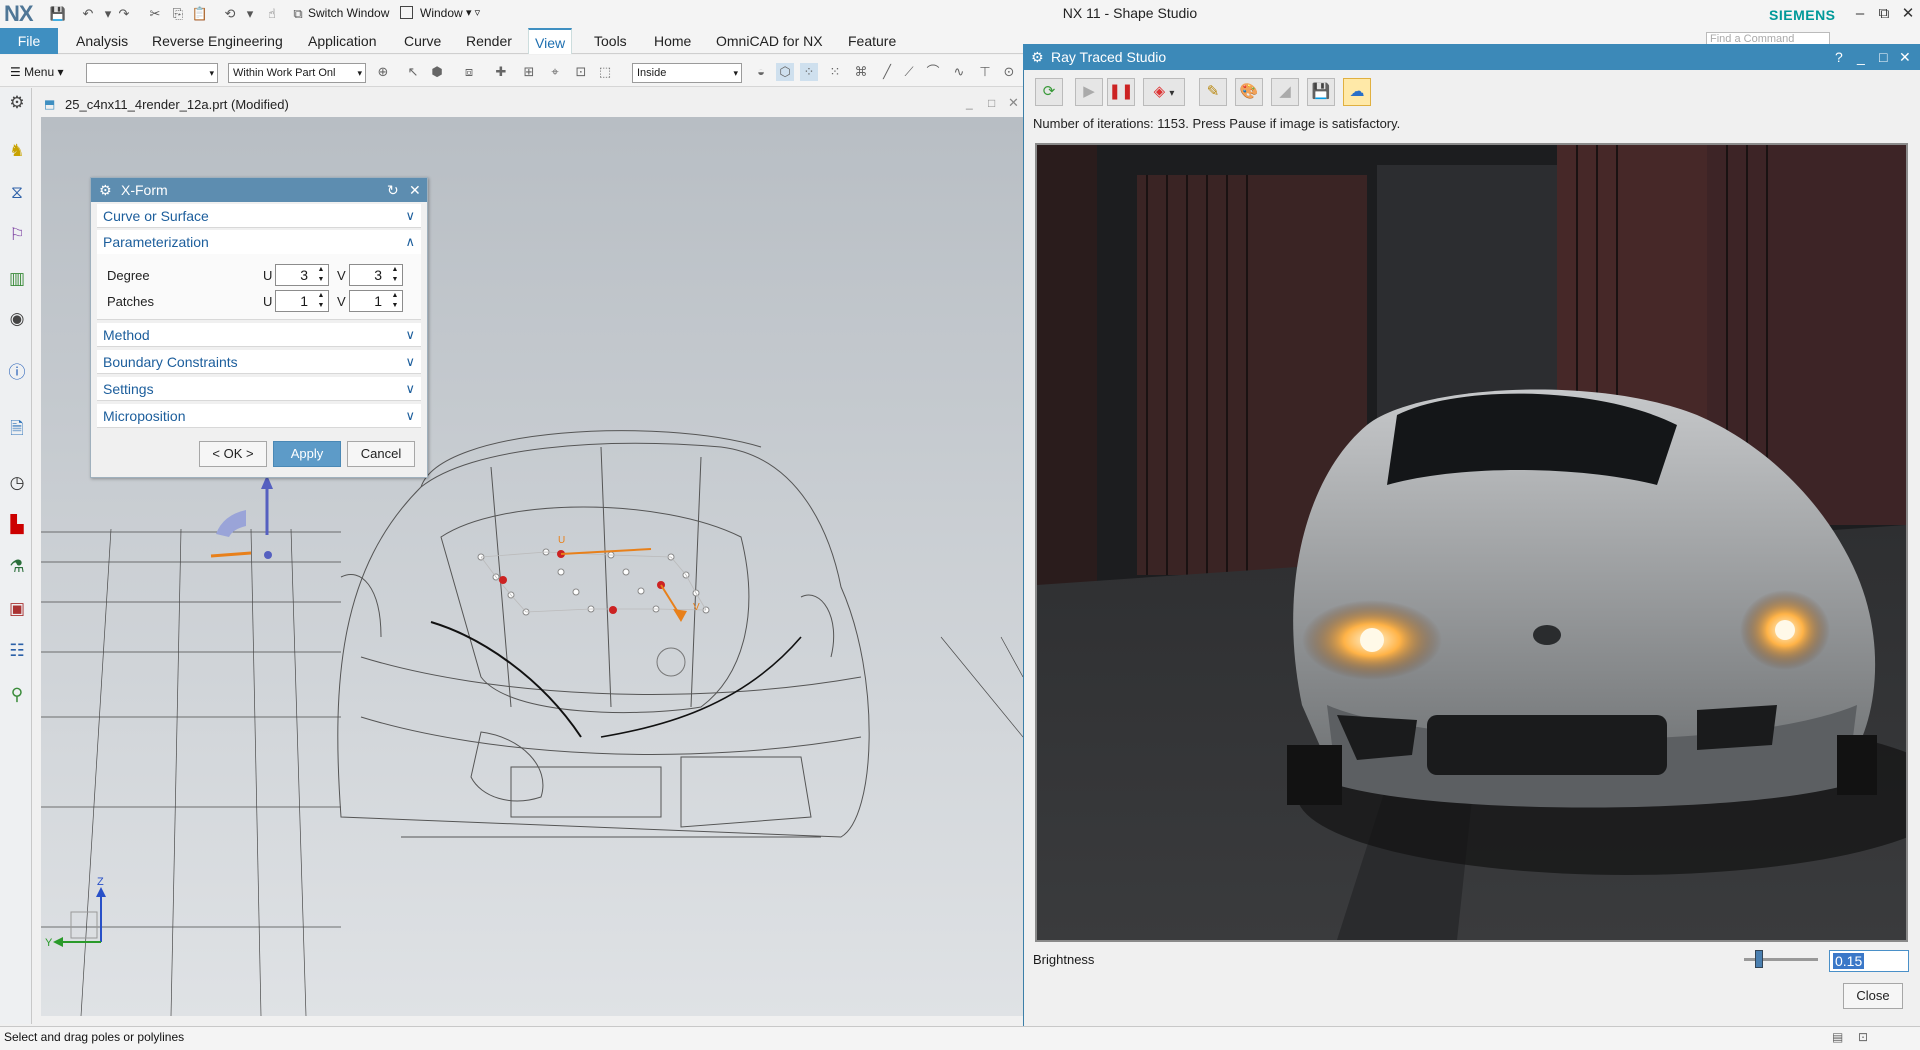 Image resolution: width=1920 pixels, height=1050 pixels. Describe the element at coordinates (259, 190) in the screenshot. I see `xform-dialog-header: ⚙ X-Form ↻ ✕` at that location.